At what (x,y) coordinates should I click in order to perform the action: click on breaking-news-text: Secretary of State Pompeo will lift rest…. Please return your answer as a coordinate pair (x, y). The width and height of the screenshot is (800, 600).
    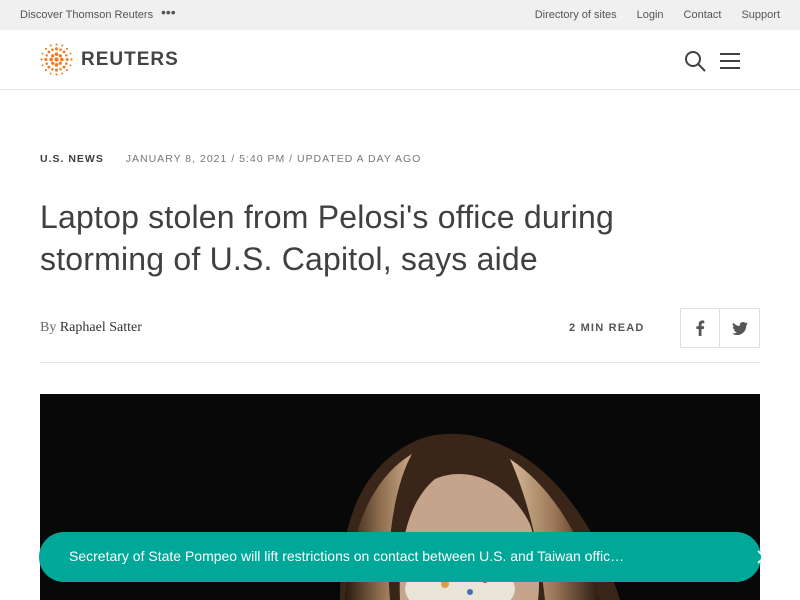
    Looking at the image, I should click on (374, 556).